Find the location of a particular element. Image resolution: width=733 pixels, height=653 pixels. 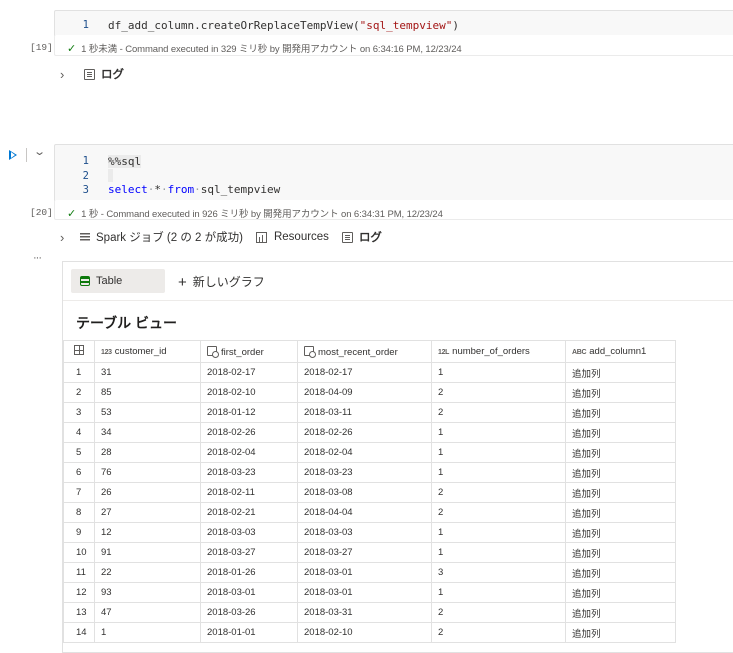

table-cell: 22 is located at coordinates (147, 572).